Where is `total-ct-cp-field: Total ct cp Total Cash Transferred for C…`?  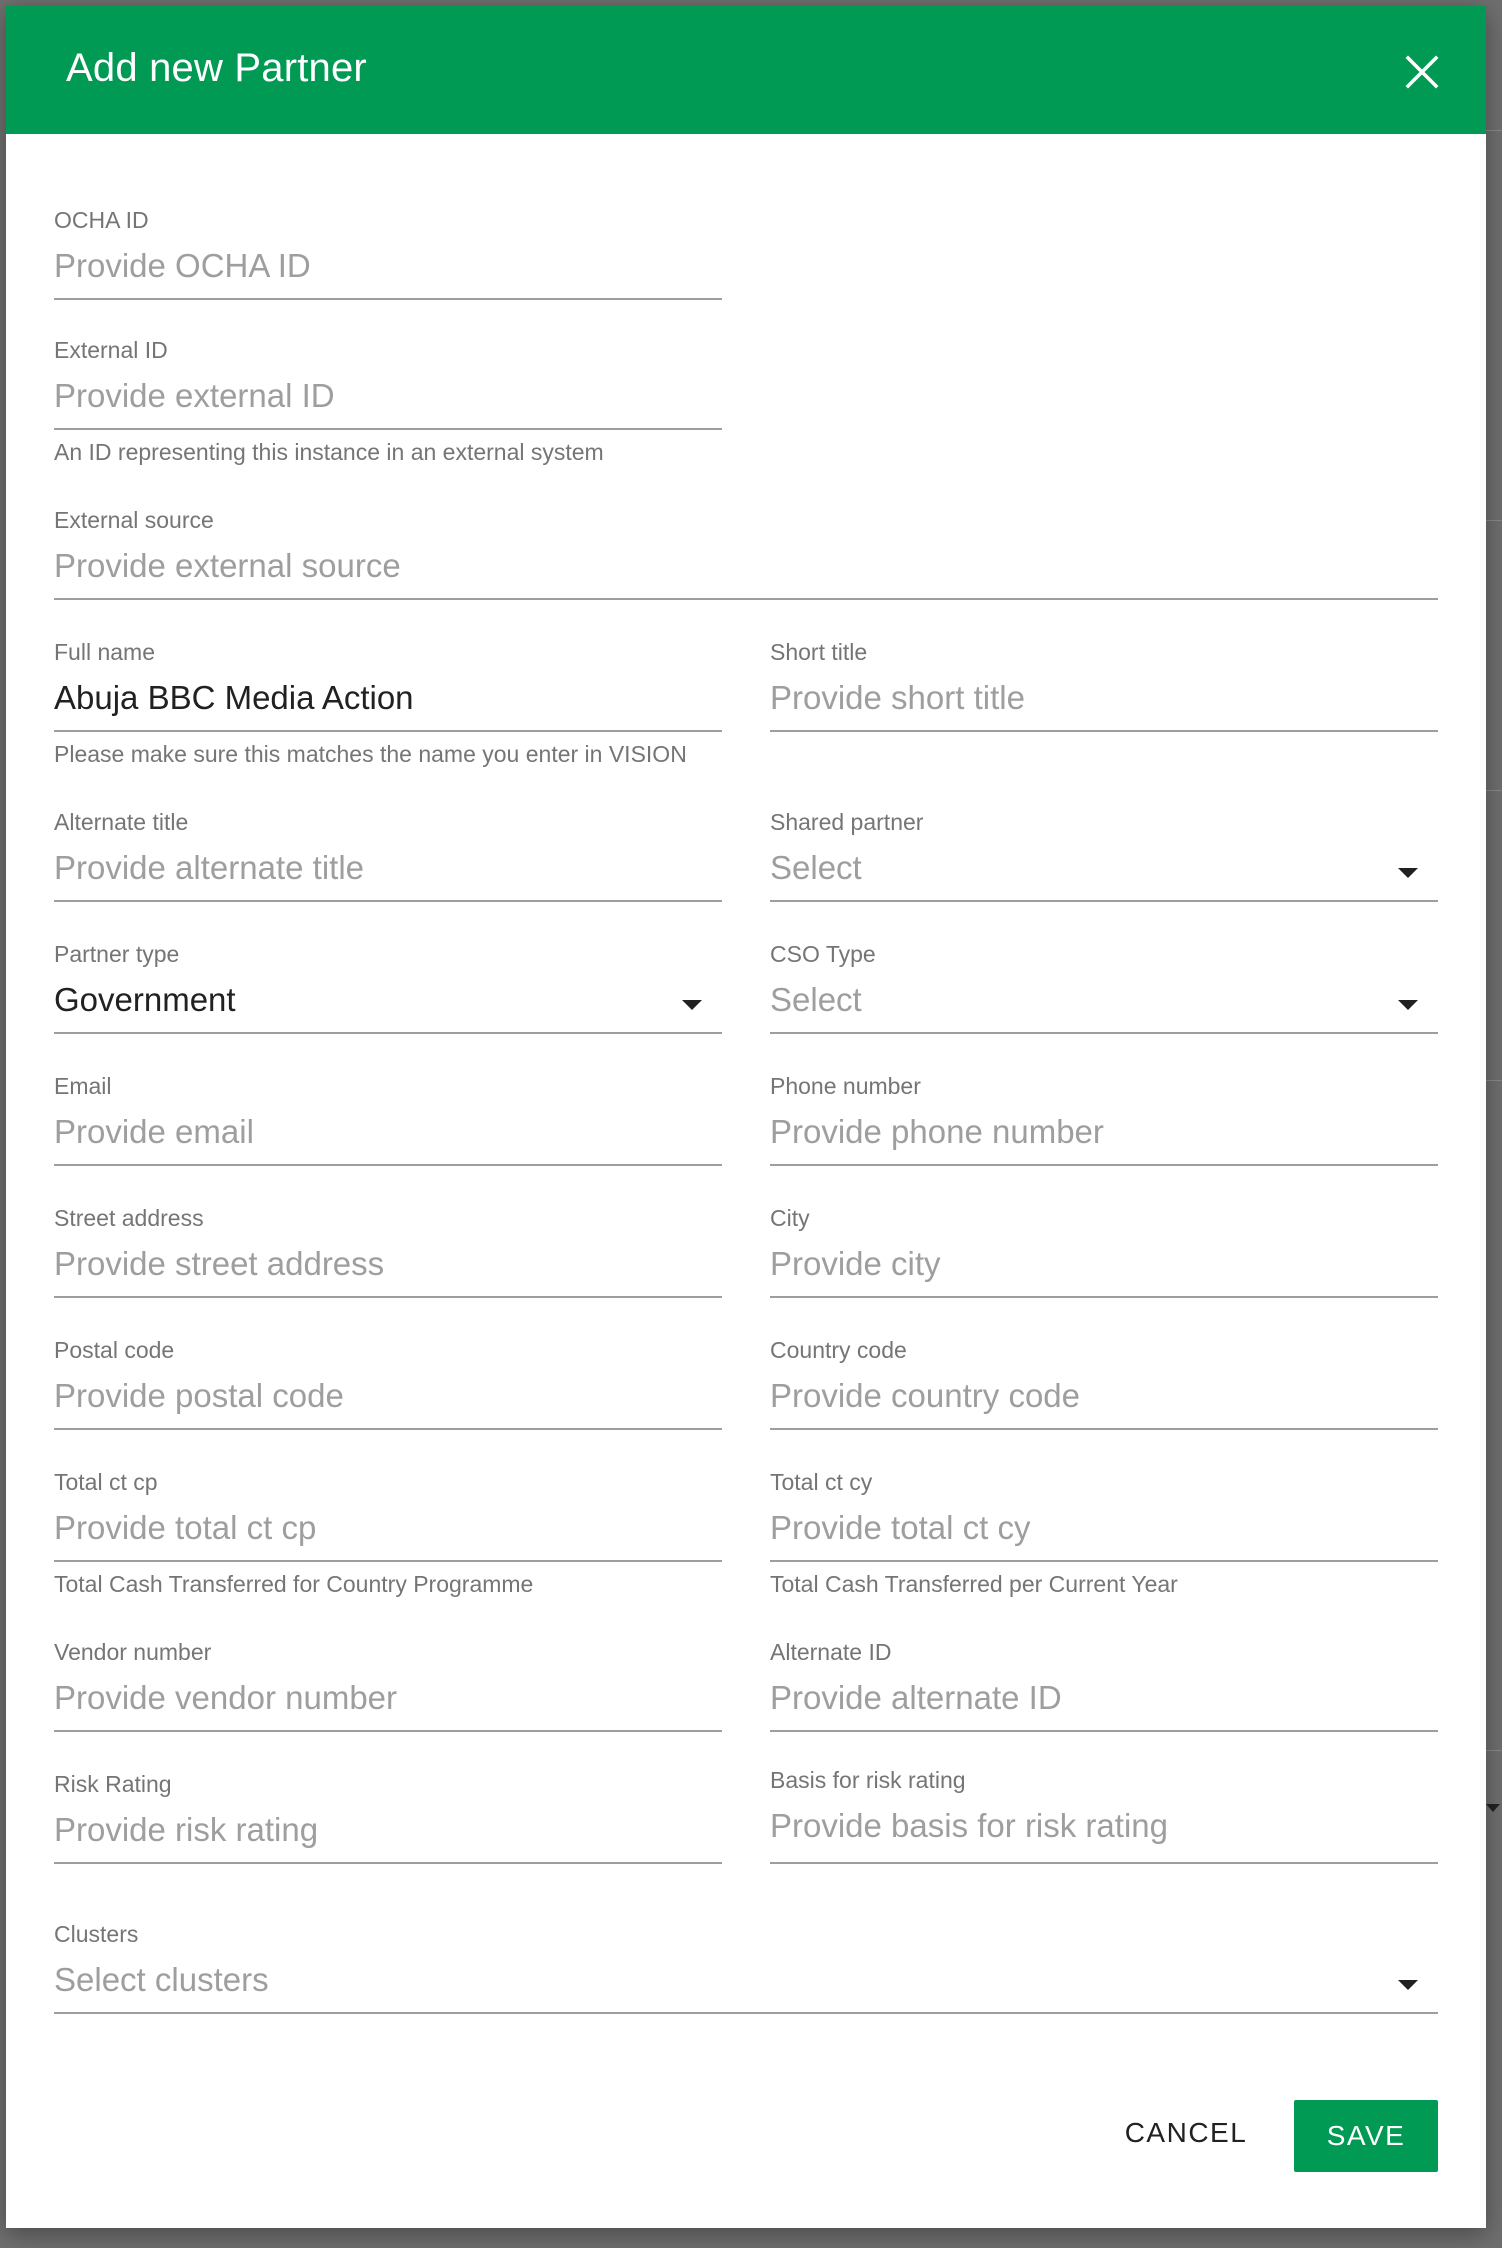
total-ct-cp-field: Total ct cp Total Cash Transferred for C… is located at coordinates (388, 1533).